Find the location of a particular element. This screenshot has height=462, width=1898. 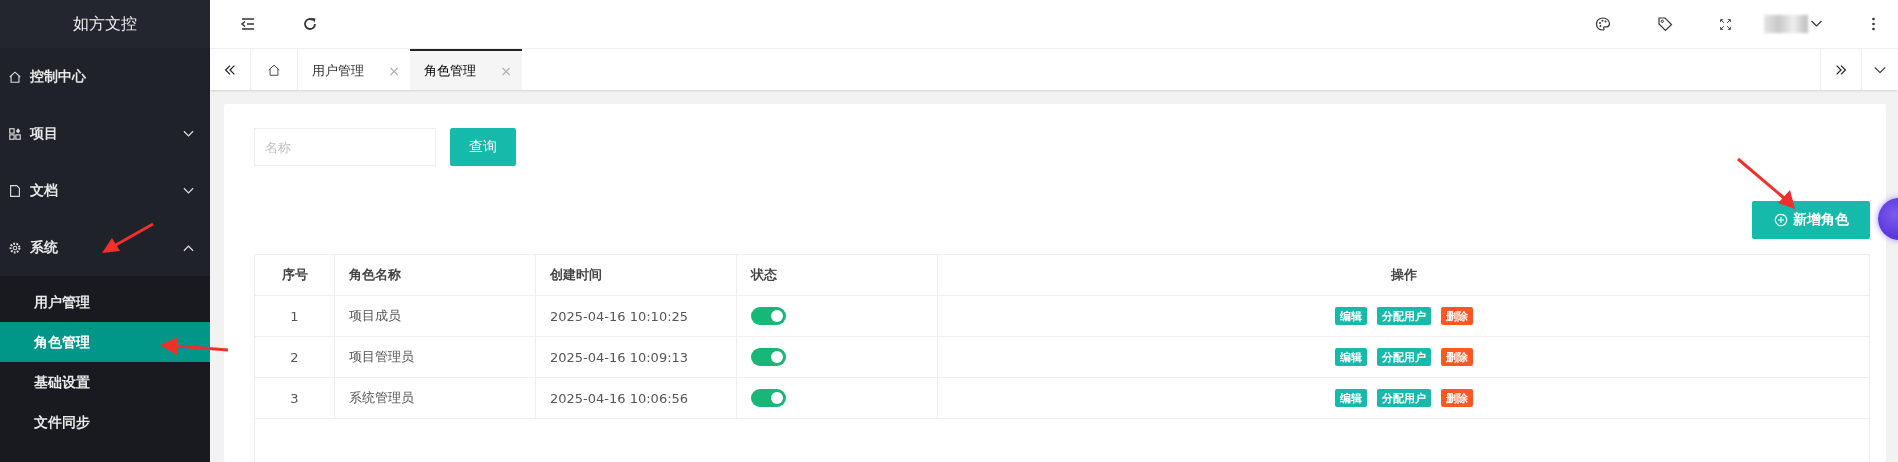

plus-circle-icon is located at coordinates (1780, 220).